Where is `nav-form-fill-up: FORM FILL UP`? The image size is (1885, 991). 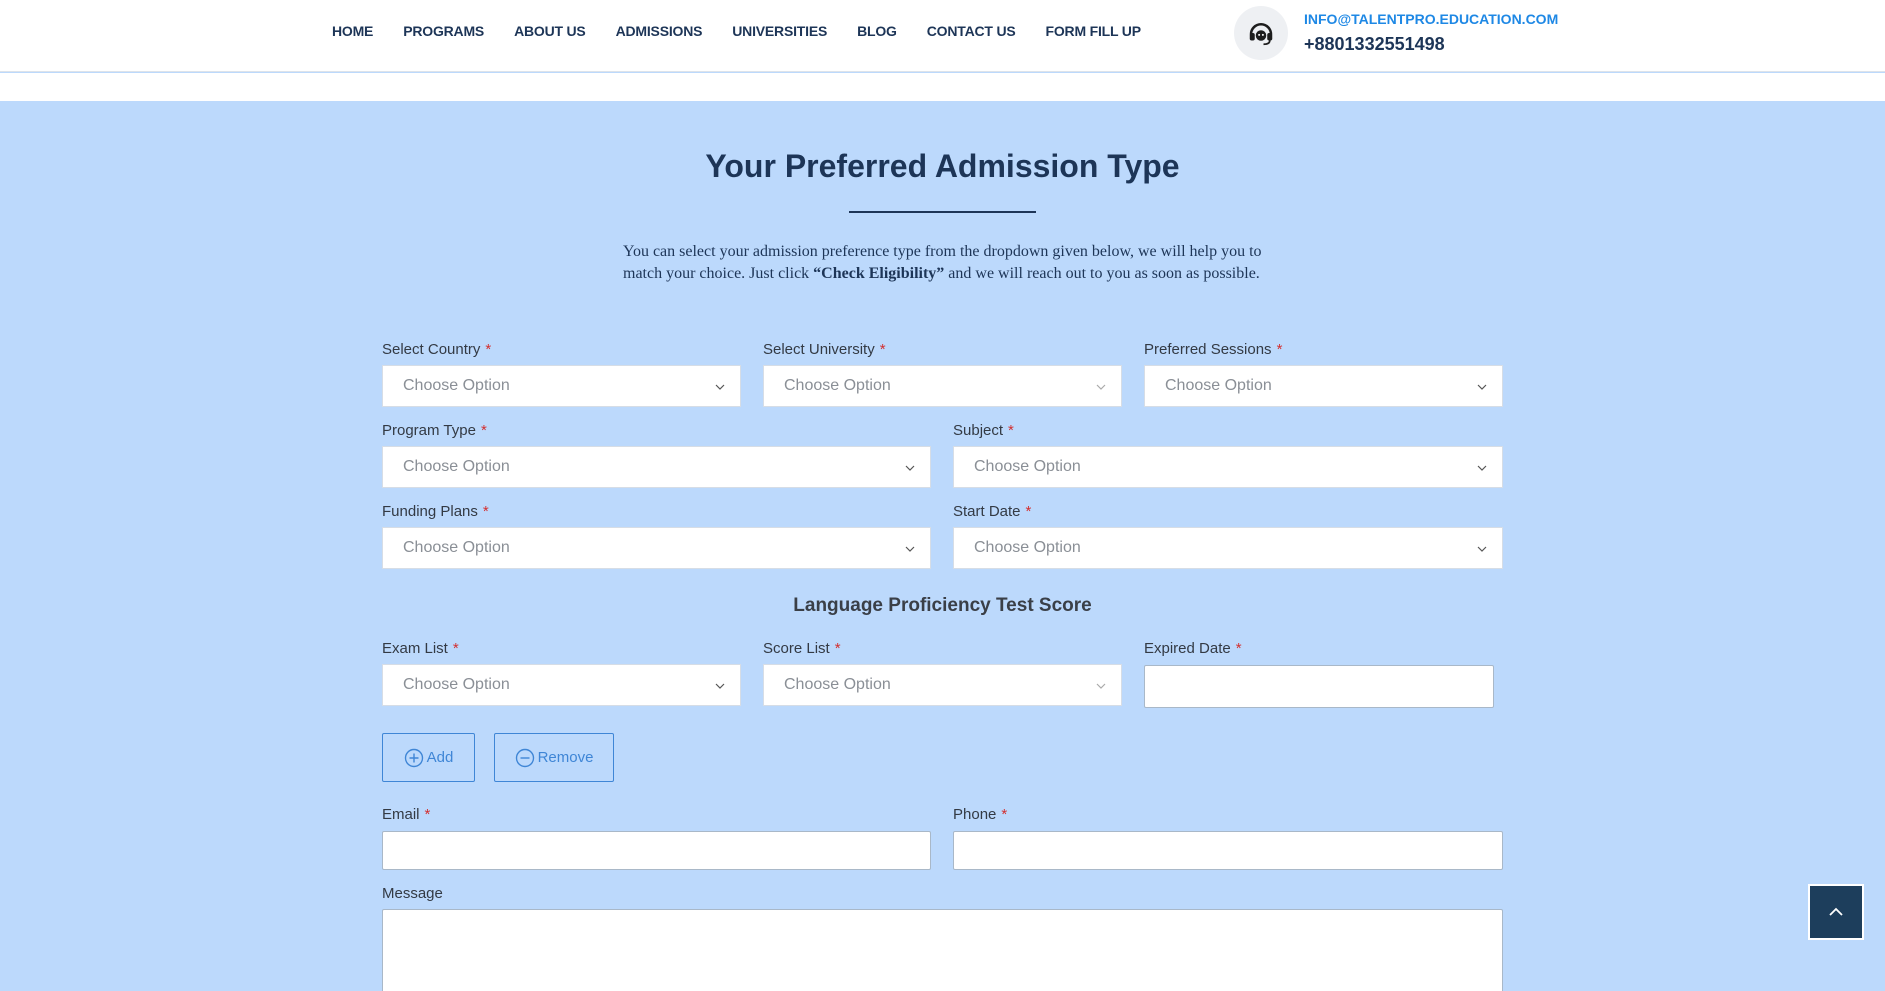 nav-form-fill-up: FORM FILL UP is located at coordinates (1094, 31).